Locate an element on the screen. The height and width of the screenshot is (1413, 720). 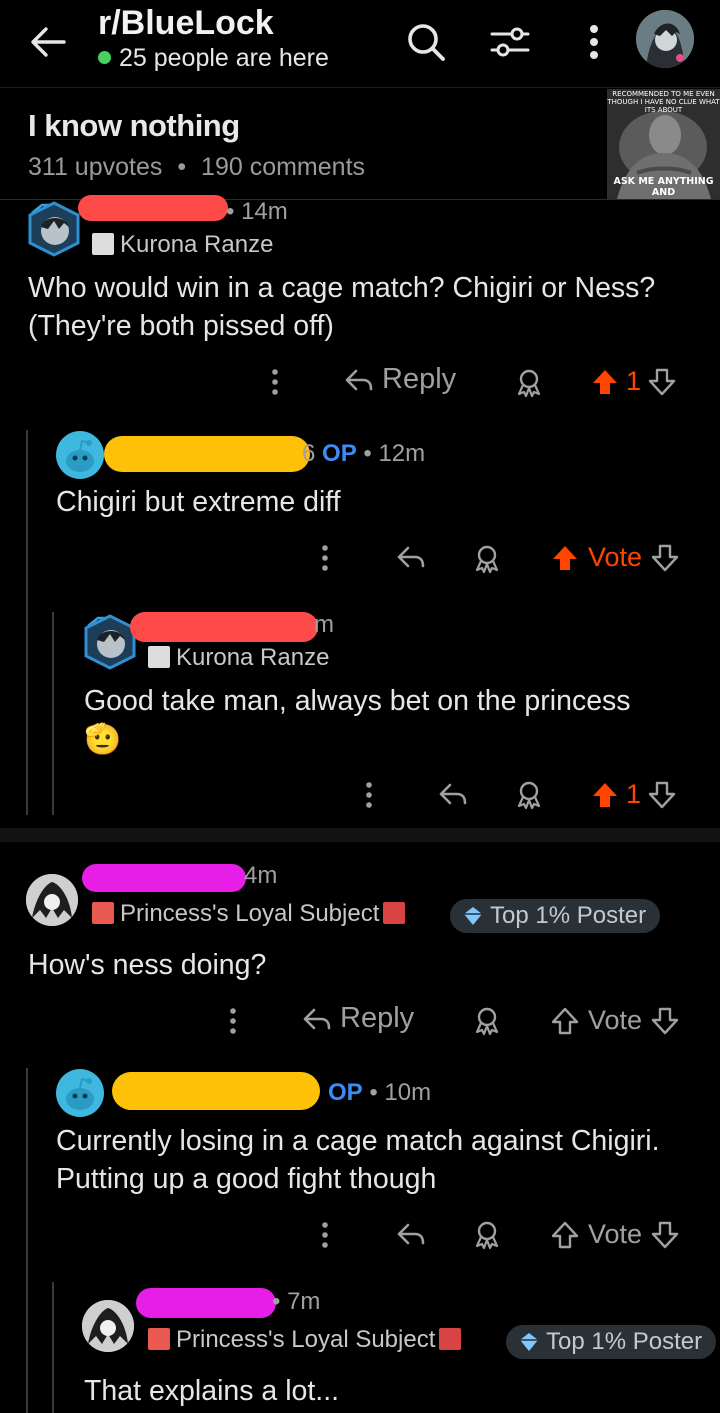
comment-meta: OP • 10m is located at coordinates (379, 1093).